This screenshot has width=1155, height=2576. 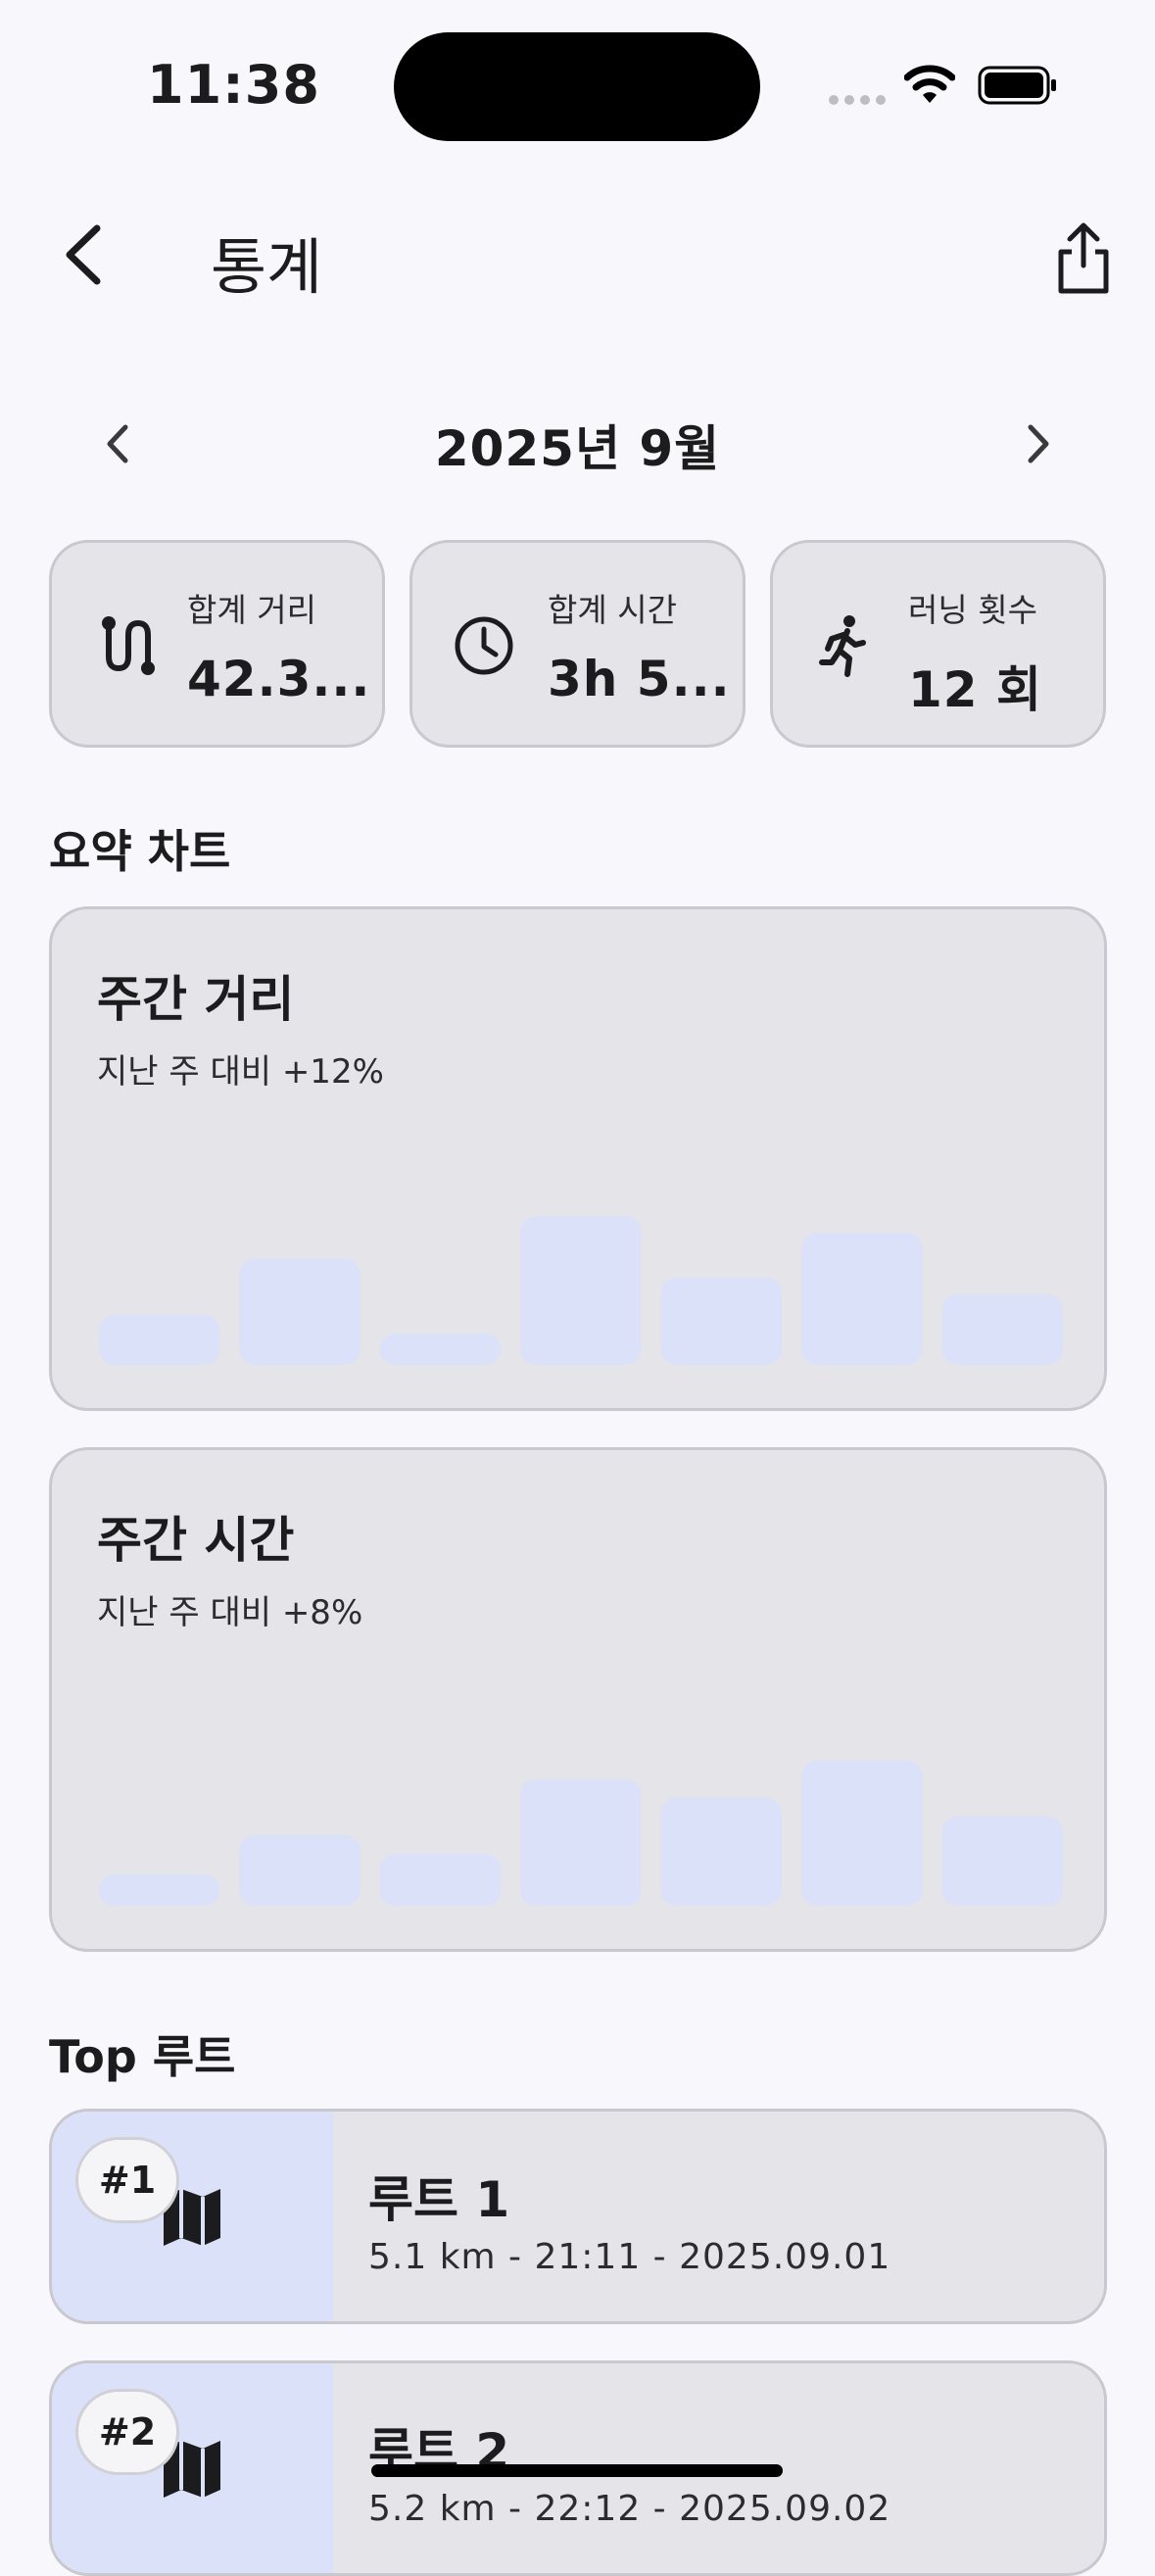 What do you see at coordinates (842, 646) in the screenshot?
I see `runner-icon` at bounding box center [842, 646].